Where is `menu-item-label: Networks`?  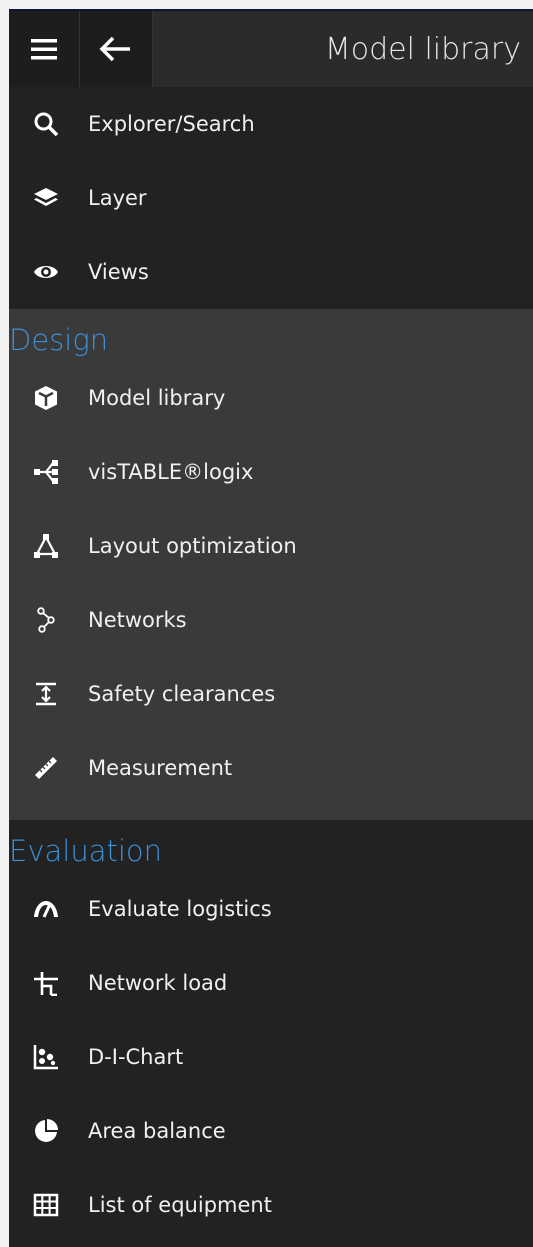
menu-item-label: Networks is located at coordinates (137, 620).